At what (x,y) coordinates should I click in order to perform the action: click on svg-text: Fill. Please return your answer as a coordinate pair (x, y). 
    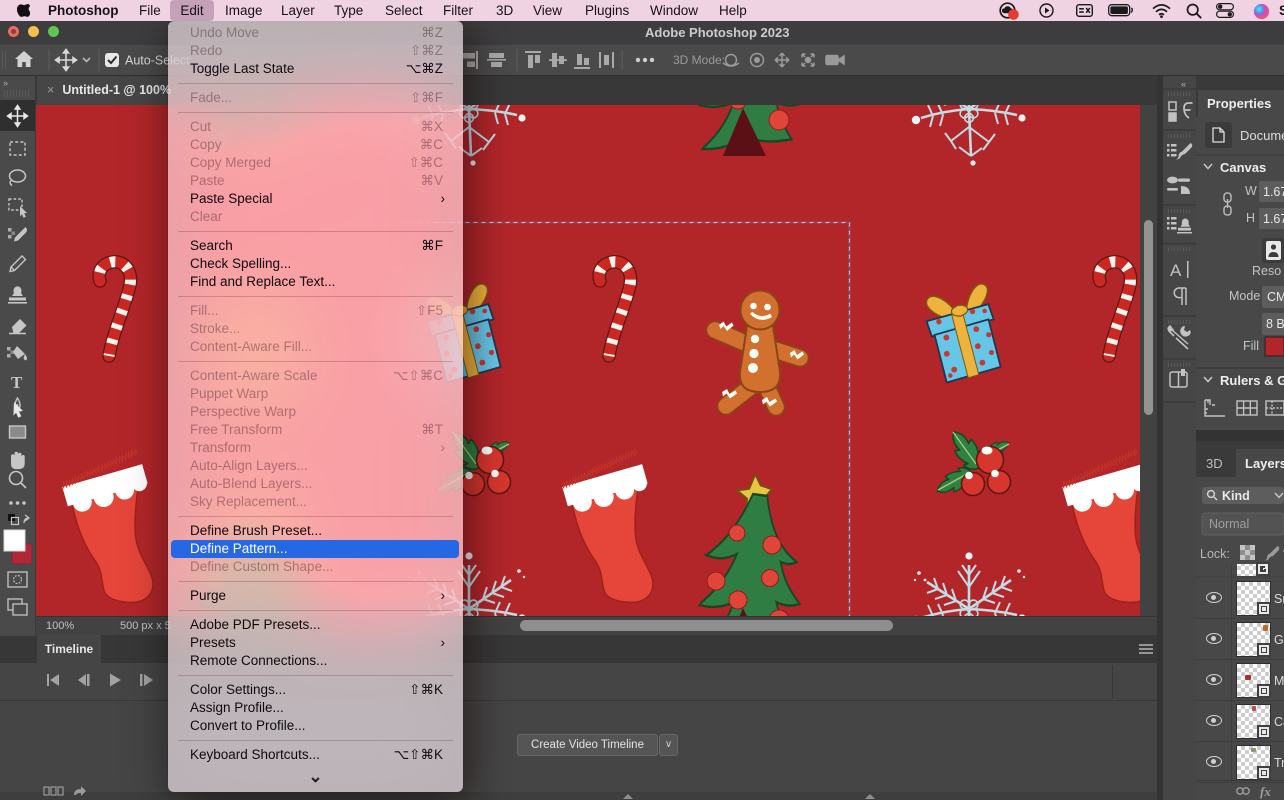
    Looking at the image, I should click on (1251, 346).